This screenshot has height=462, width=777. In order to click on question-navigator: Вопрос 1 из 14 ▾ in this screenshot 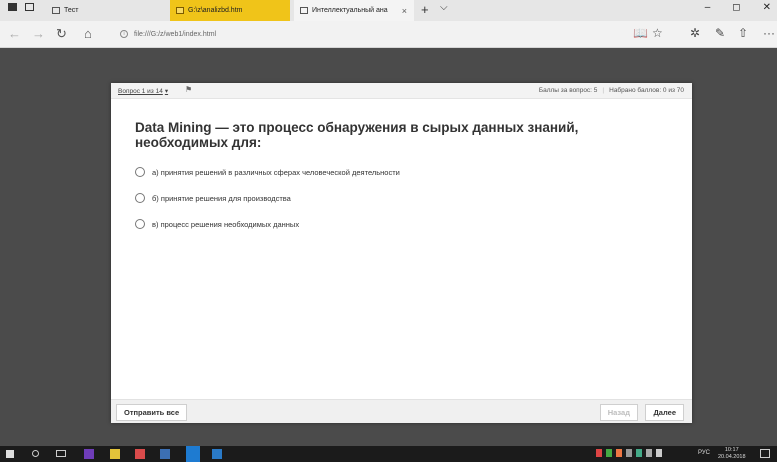, I will do `click(143, 91)`.